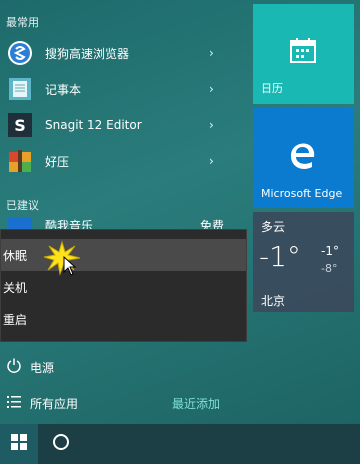 The width and height of the screenshot is (360, 464). I want to click on app-label: 搜狗高速浏览器, so click(87, 53).